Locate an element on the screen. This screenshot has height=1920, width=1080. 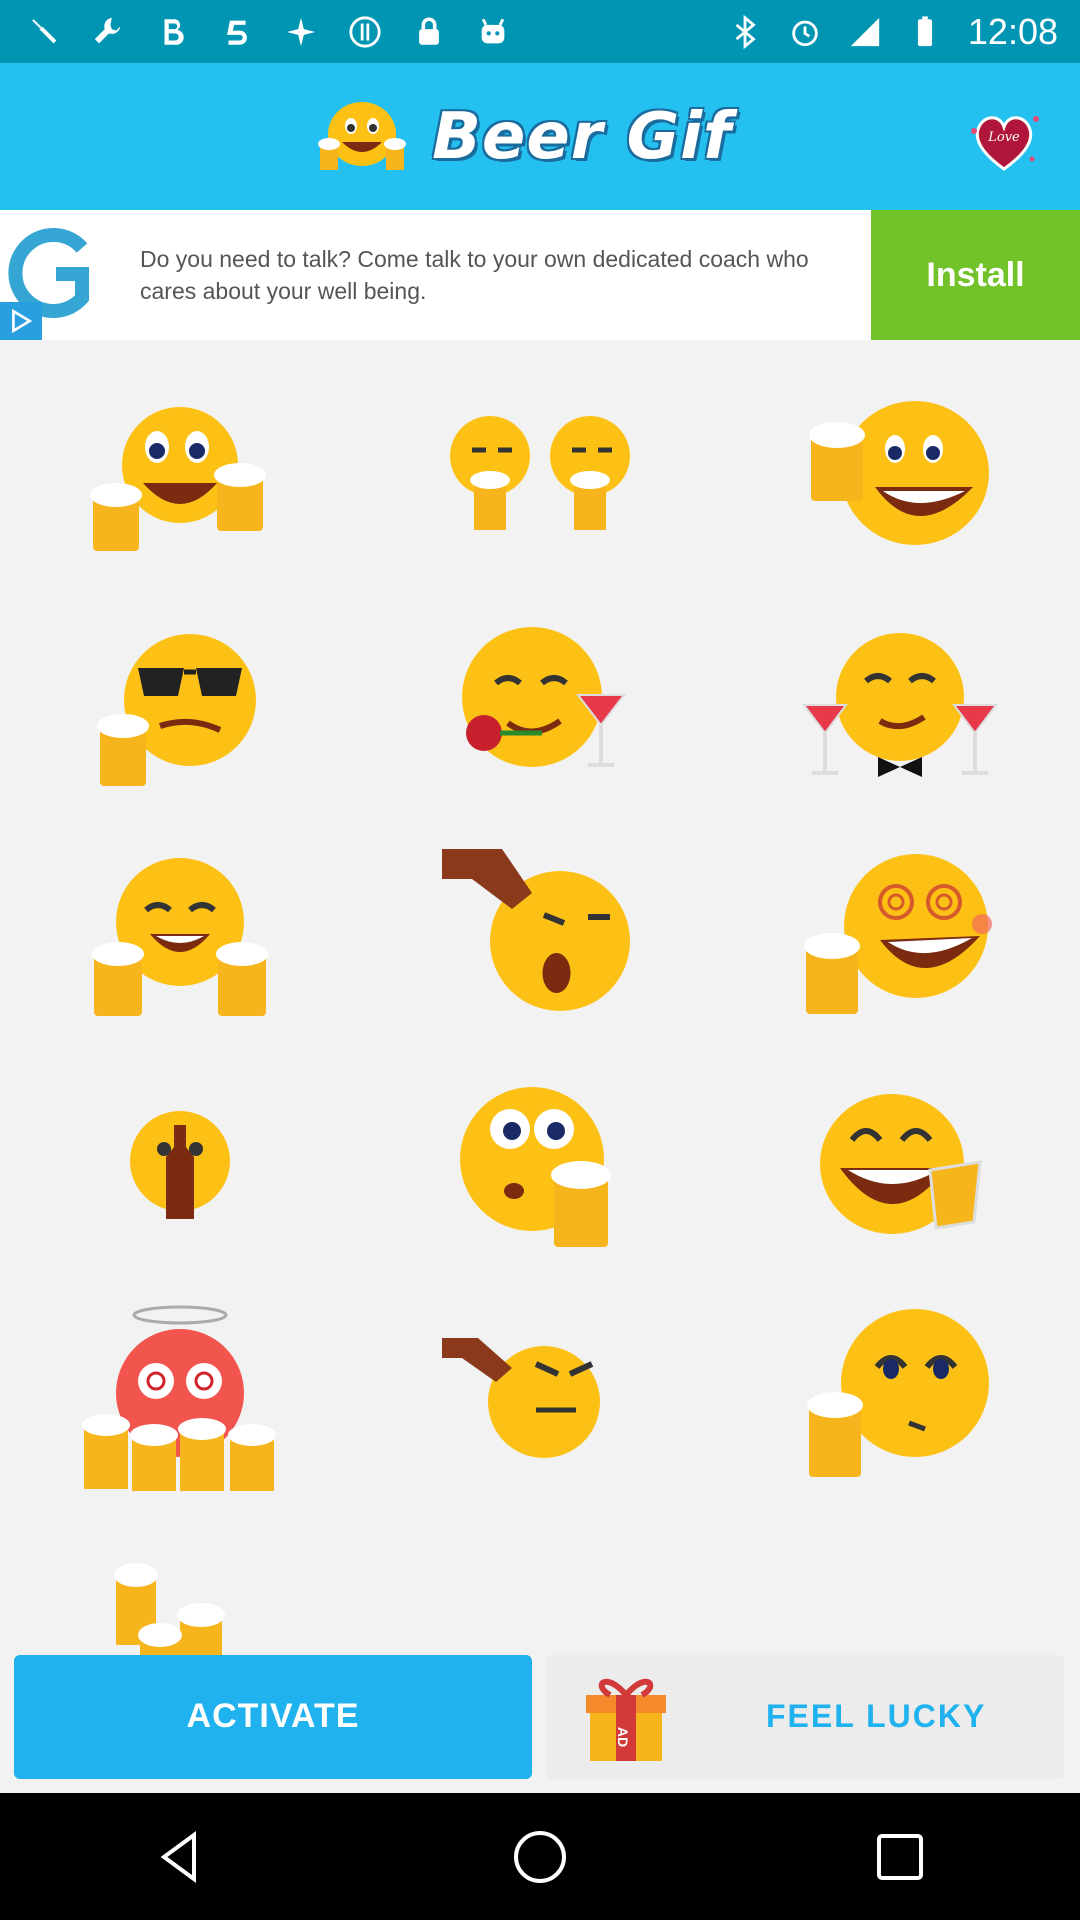
advertiser-logo is located at coordinates (55, 275).